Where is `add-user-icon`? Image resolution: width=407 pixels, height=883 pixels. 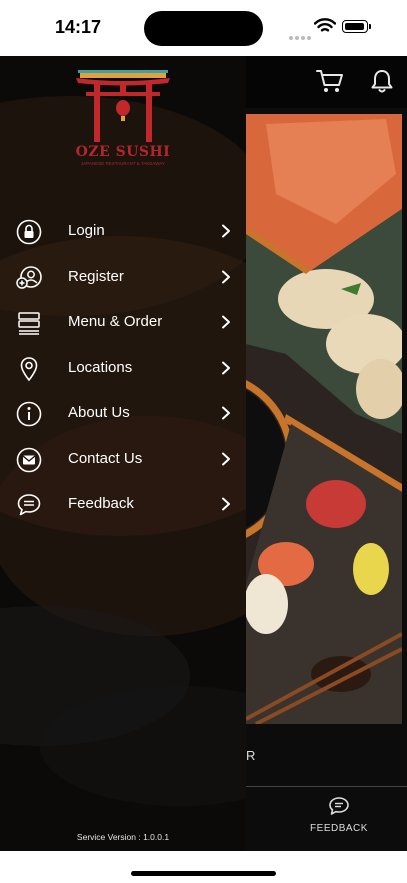
add-user-icon is located at coordinates (29, 277).